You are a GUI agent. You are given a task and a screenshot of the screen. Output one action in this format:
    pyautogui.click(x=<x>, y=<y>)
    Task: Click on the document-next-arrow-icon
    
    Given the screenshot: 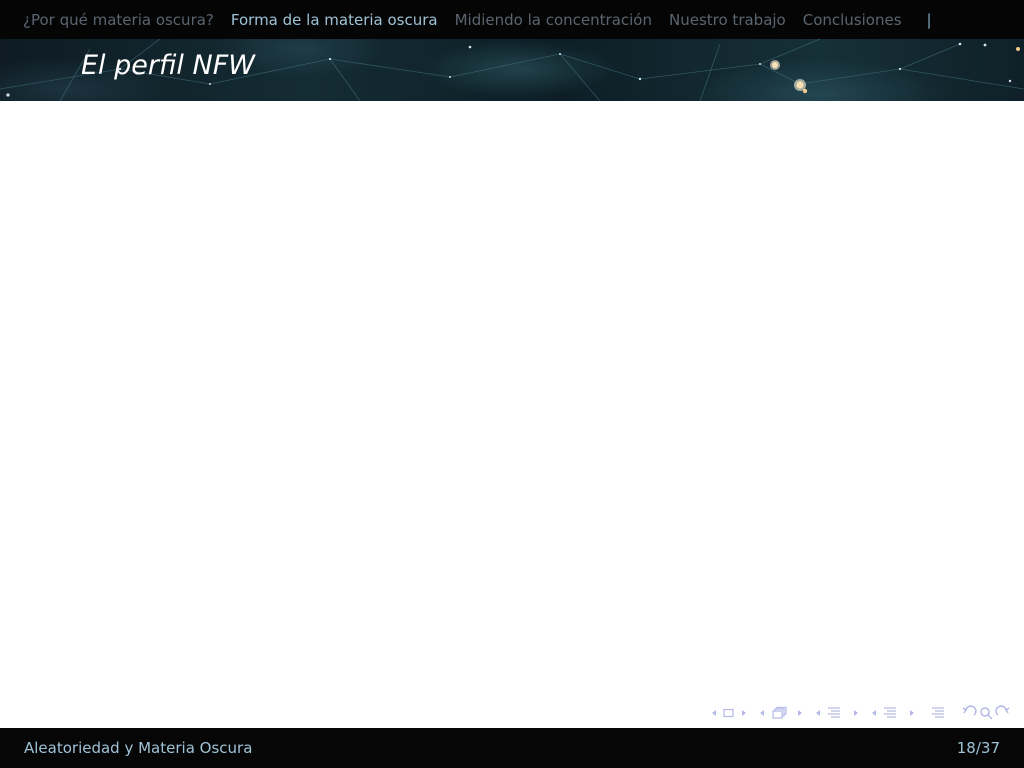 What is the action you would take?
    pyautogui.click(x=912, y=713)
    